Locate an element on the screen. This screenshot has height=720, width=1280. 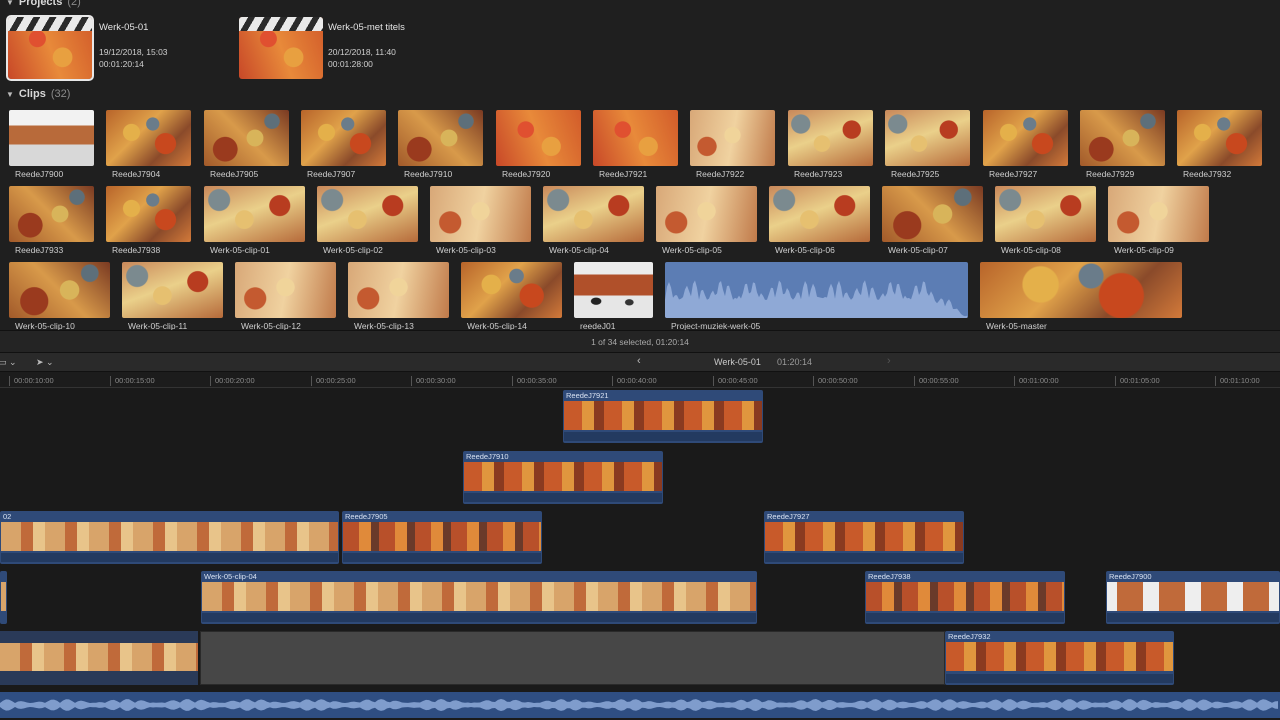
clip-item: Werk-05-clip-13 is located at coordinates (398, 296).